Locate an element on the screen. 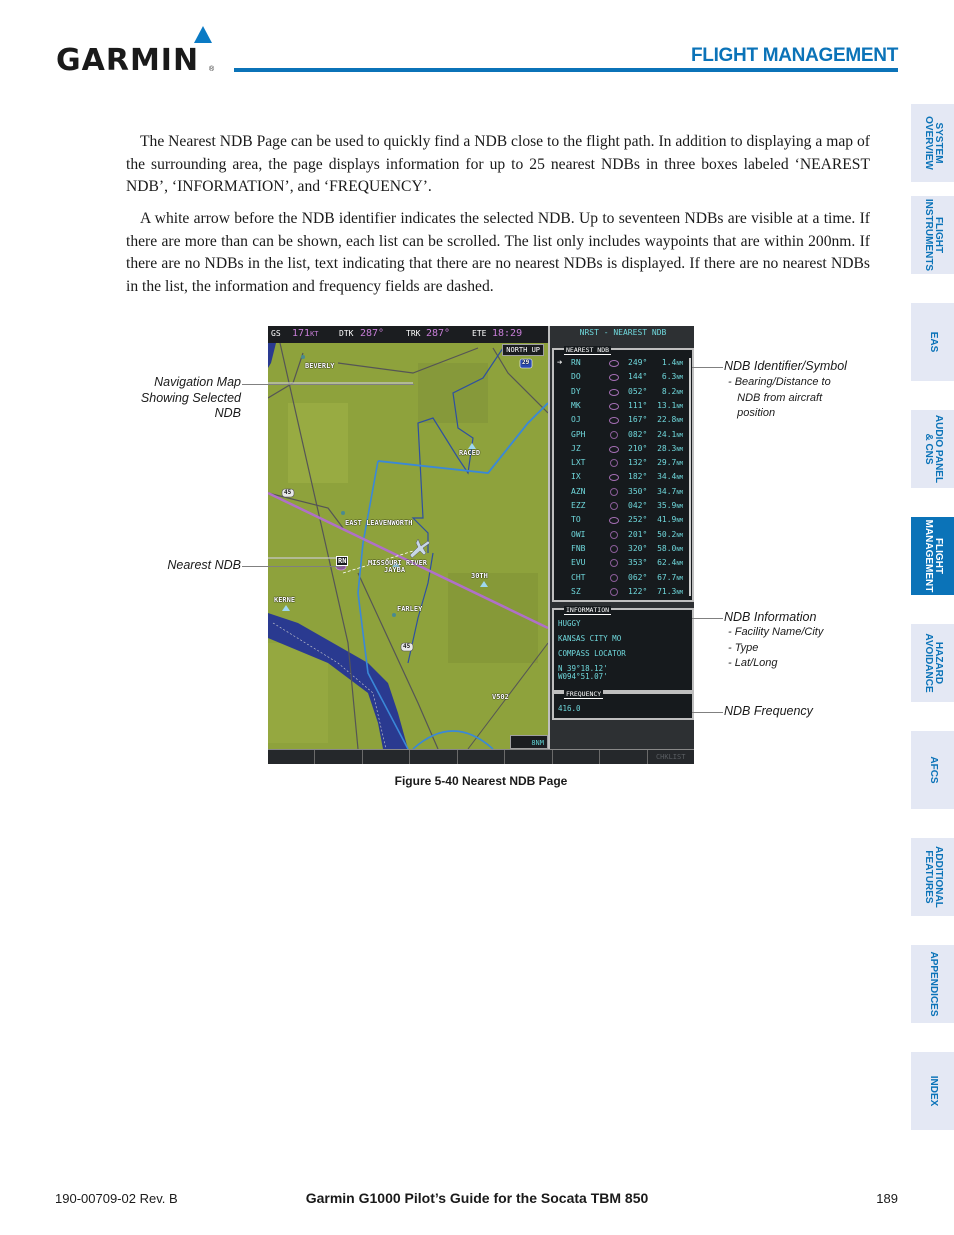 The width and height of the screenshot is (954, 1235). map-orientation: NORTH UP is located at coordinates (523, 350).